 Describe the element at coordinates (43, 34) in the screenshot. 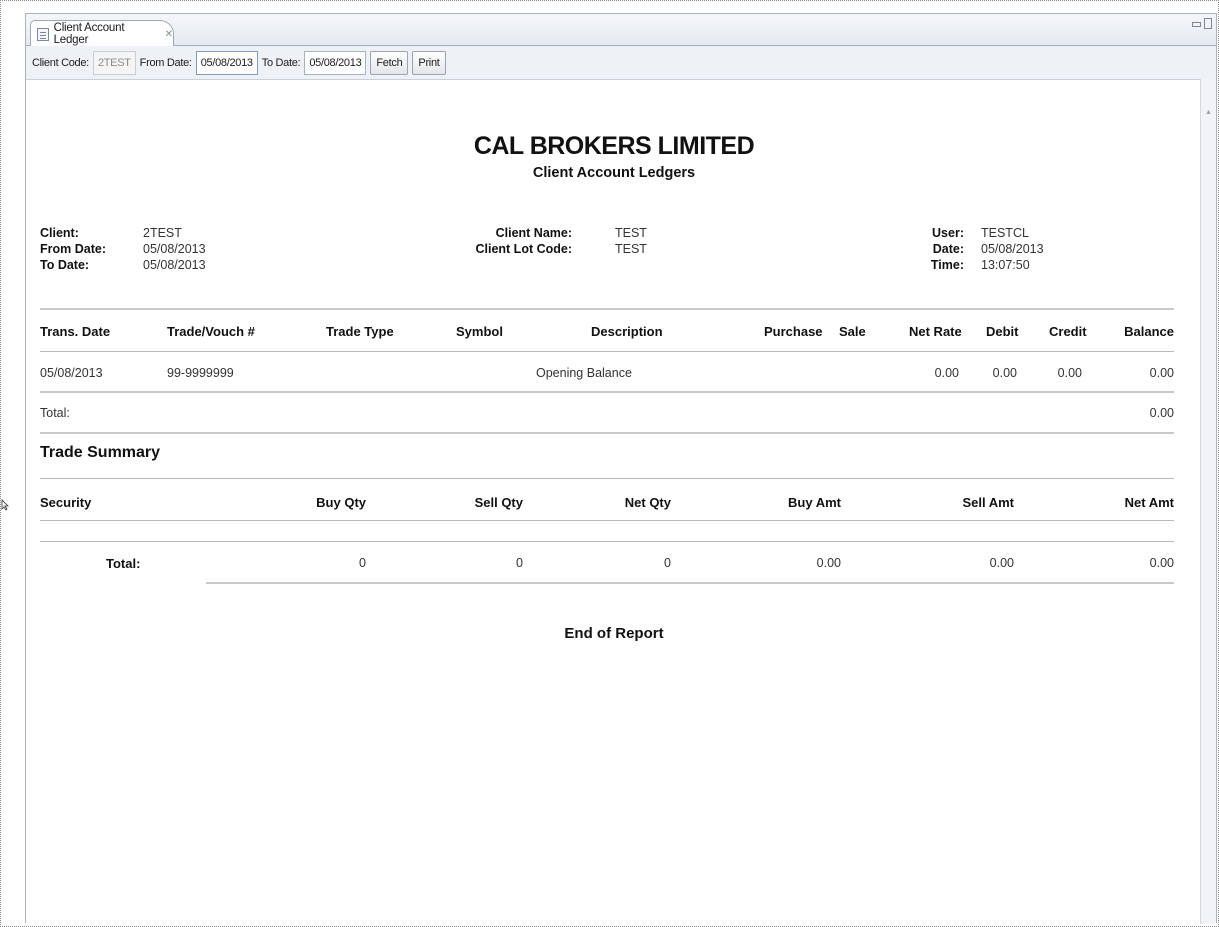

I see `document-icon` at that location.